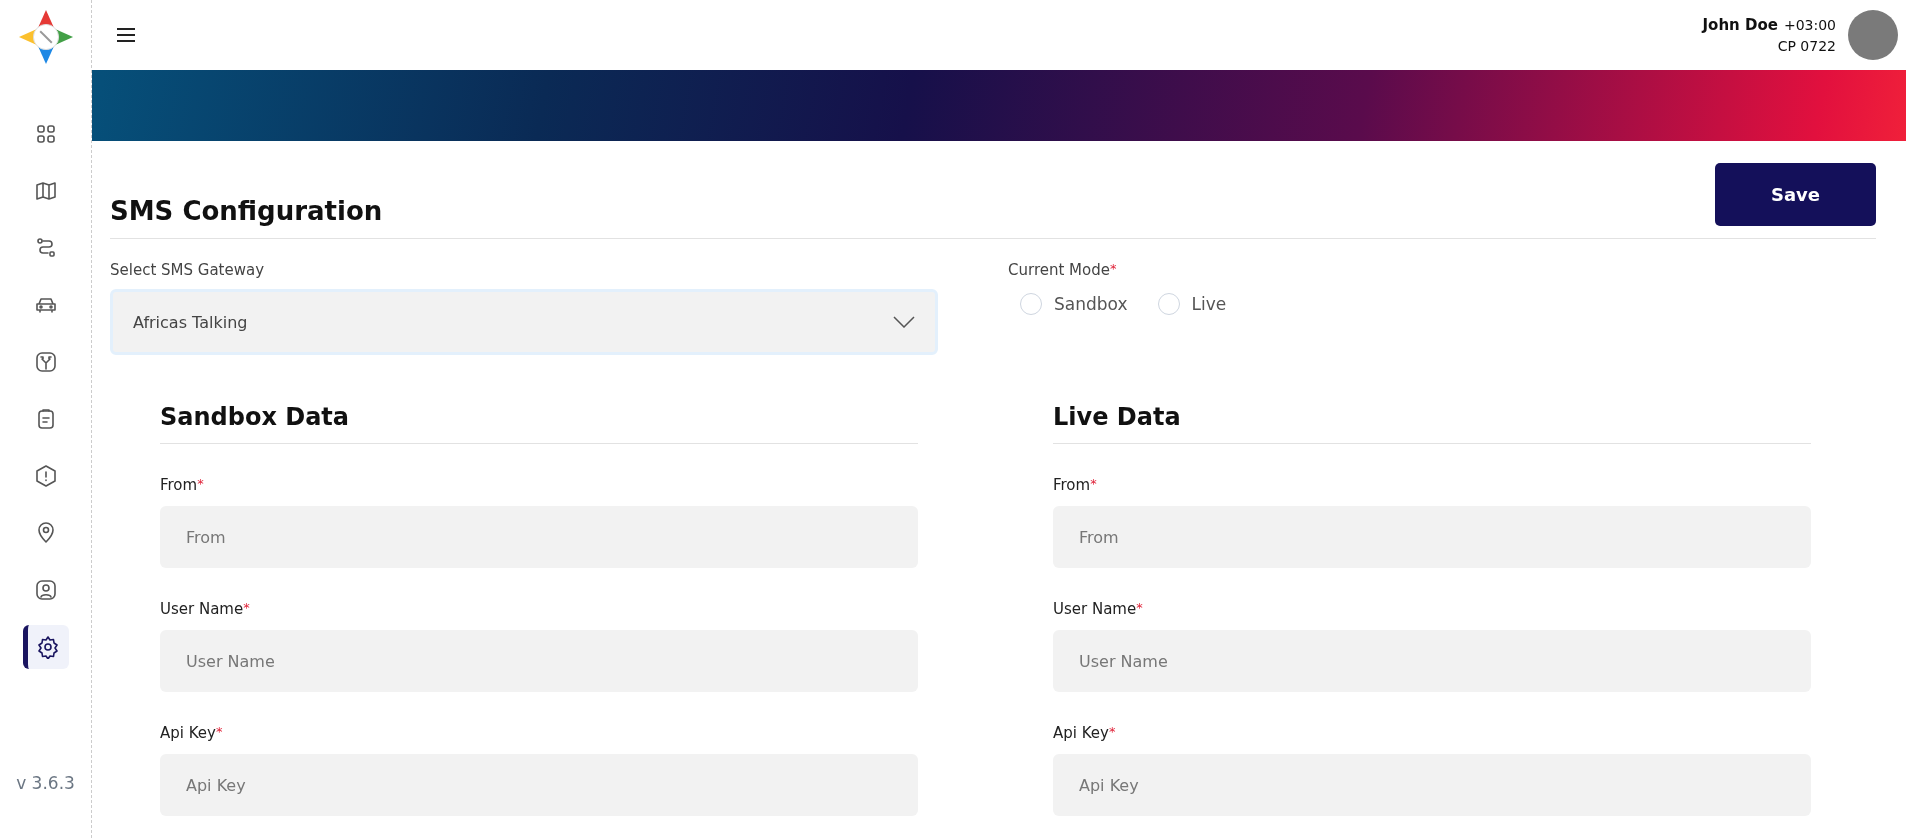 The image size is (1916, 838). Describe the element at coordinates (188, 270) in the screenshot. I see `field-label: Select SMS Gateway` at that location.